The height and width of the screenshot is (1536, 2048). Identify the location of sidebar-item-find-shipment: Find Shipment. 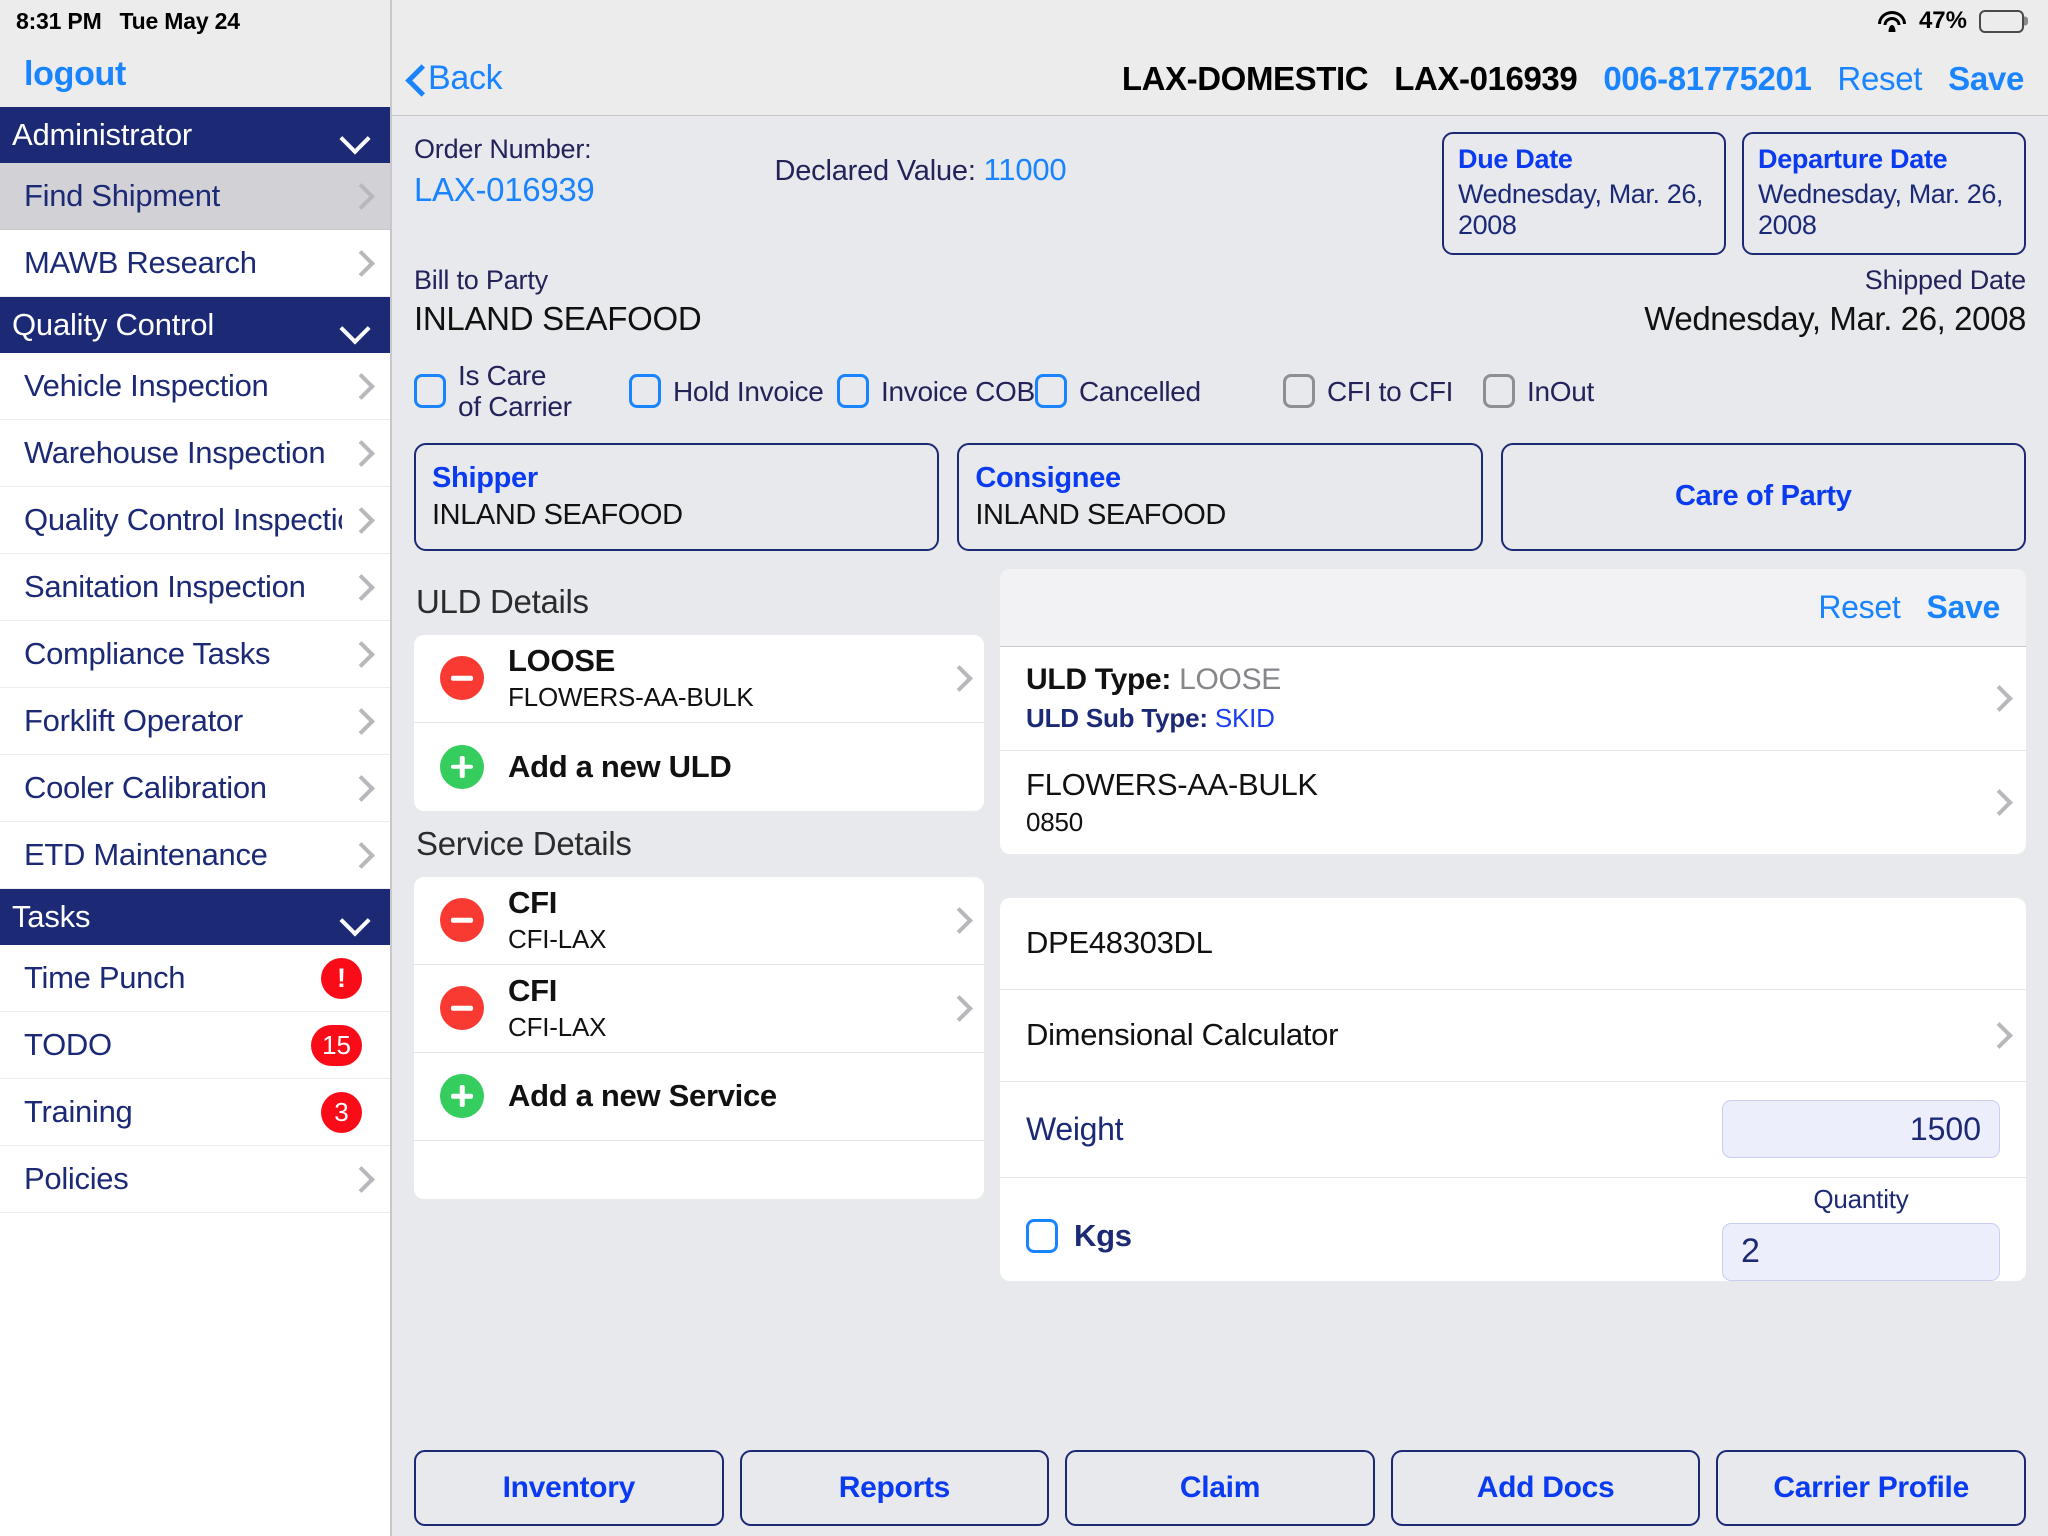
(195, 196).